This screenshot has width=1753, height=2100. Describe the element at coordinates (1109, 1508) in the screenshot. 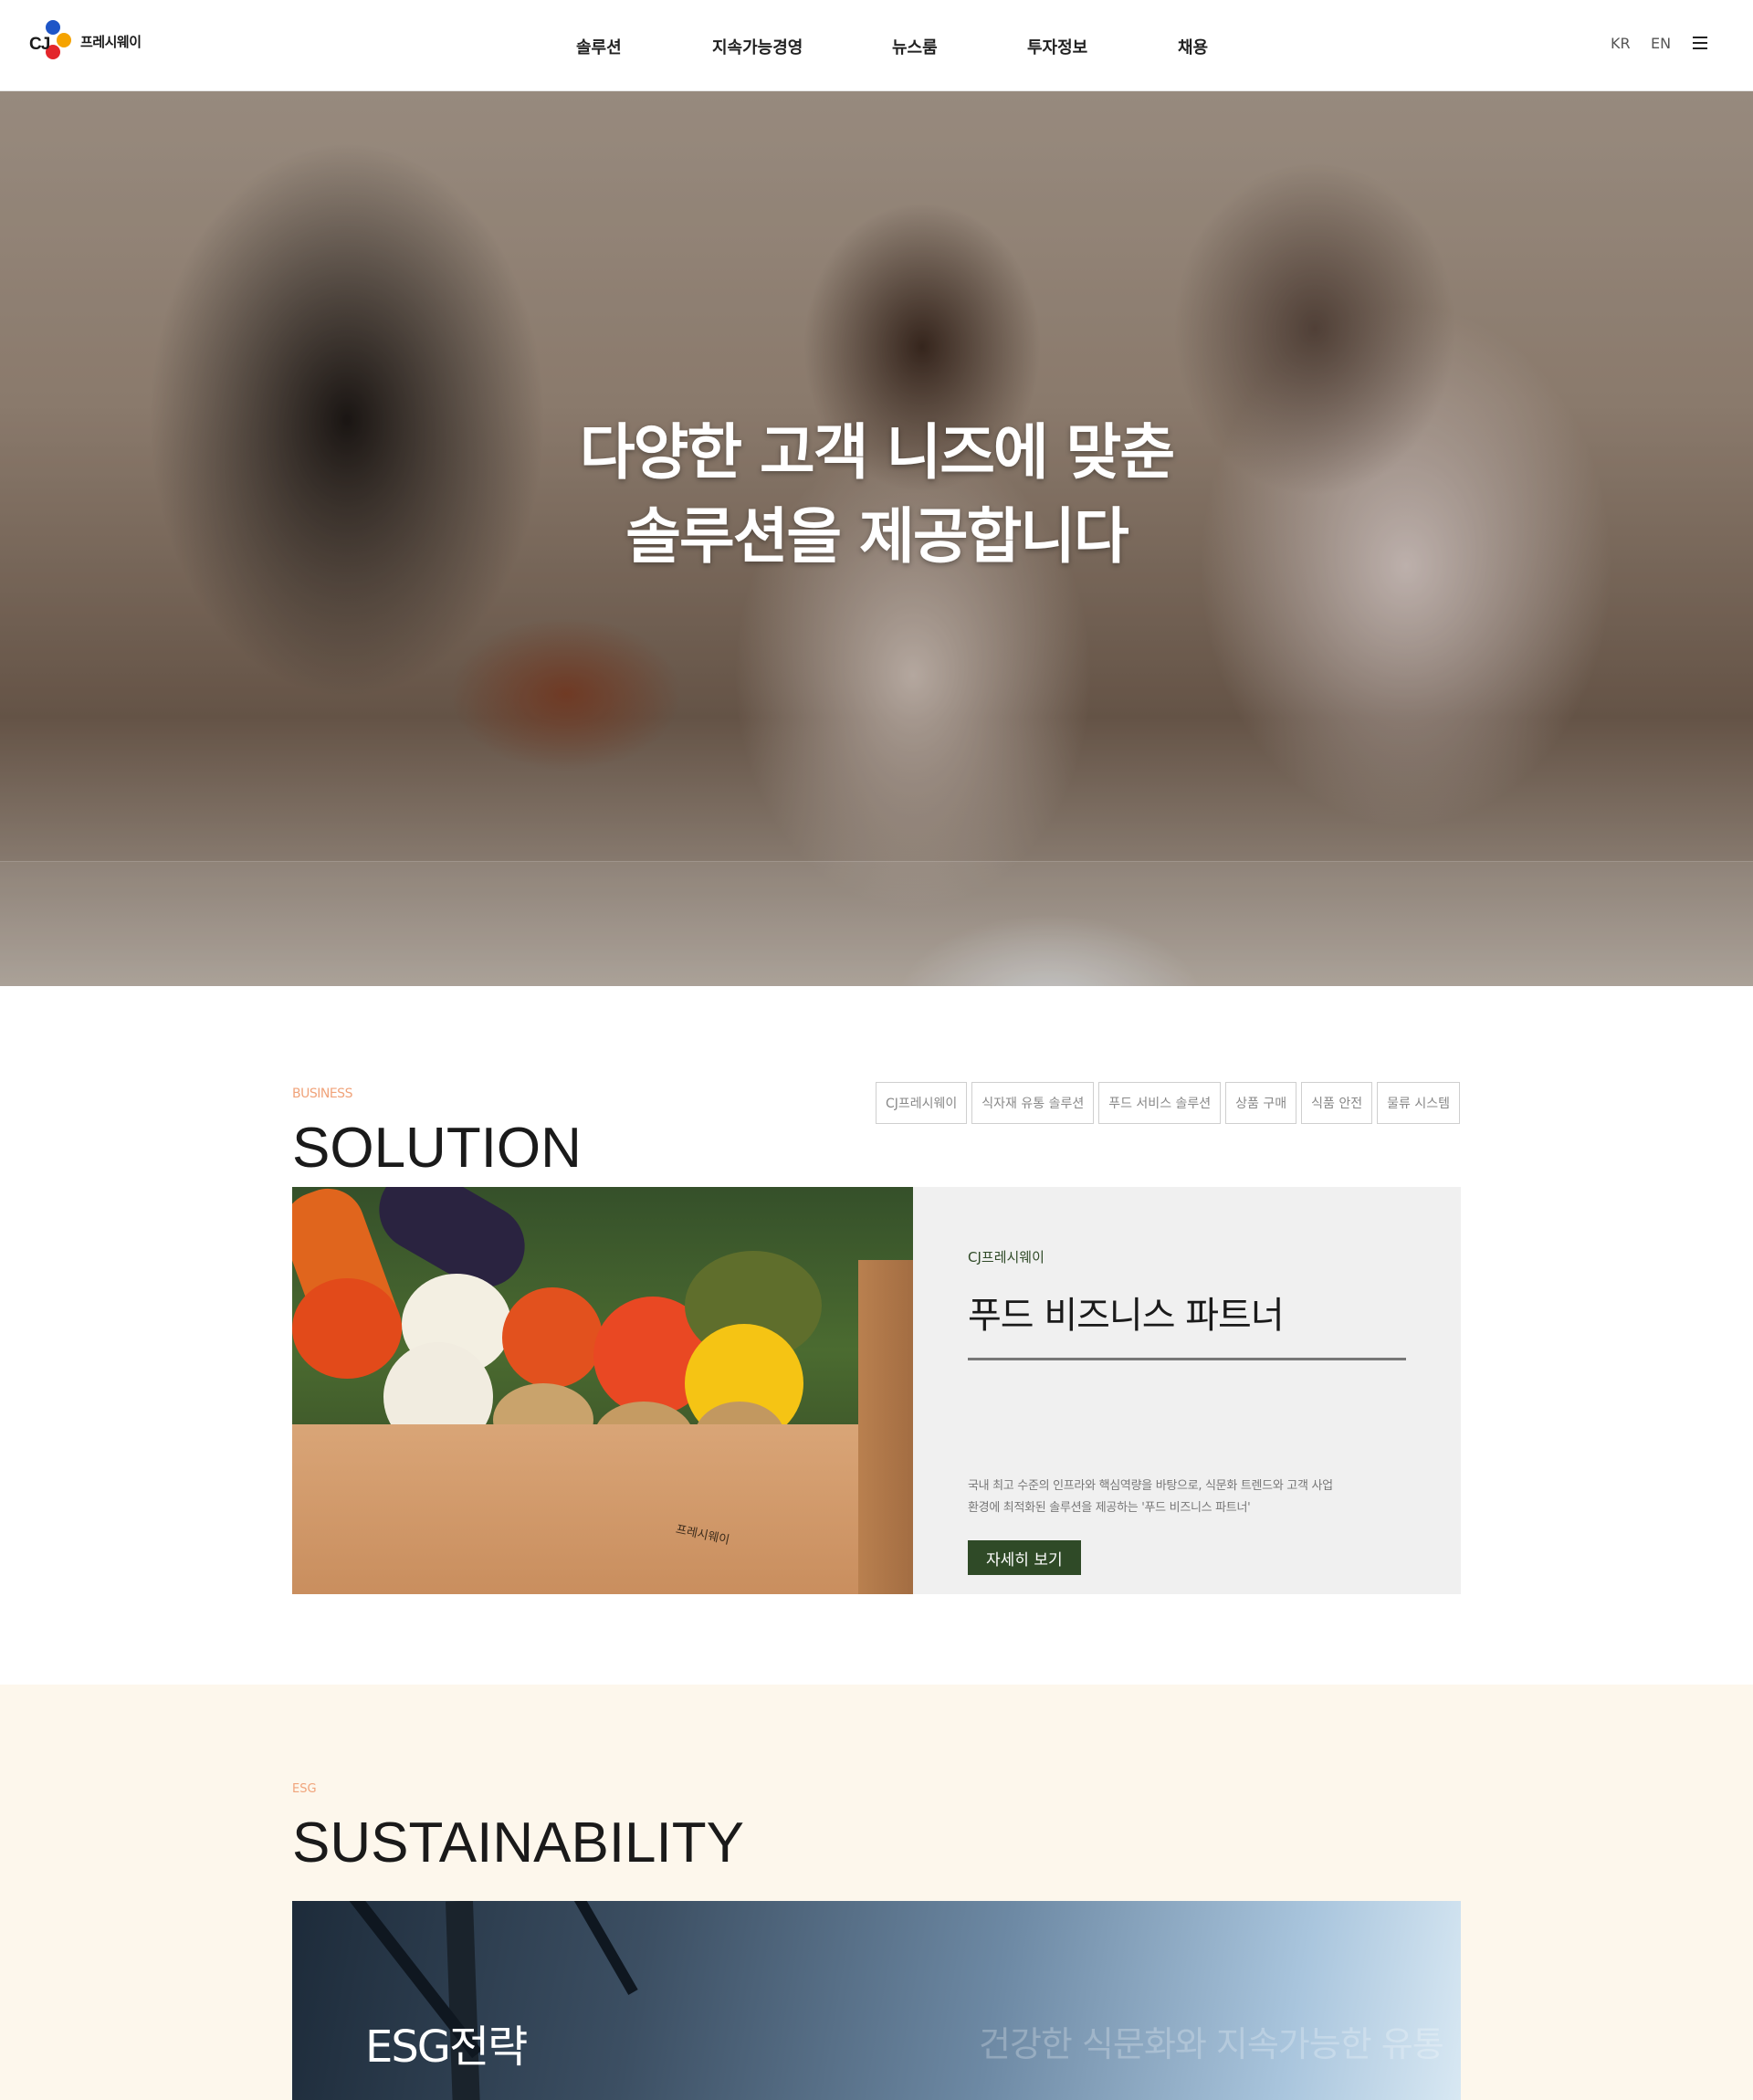

I see `solution-desc-line2: 환경에 최적화된 솔루션을 제공하는 '푸드 비즈니스 파트너'` at that location.